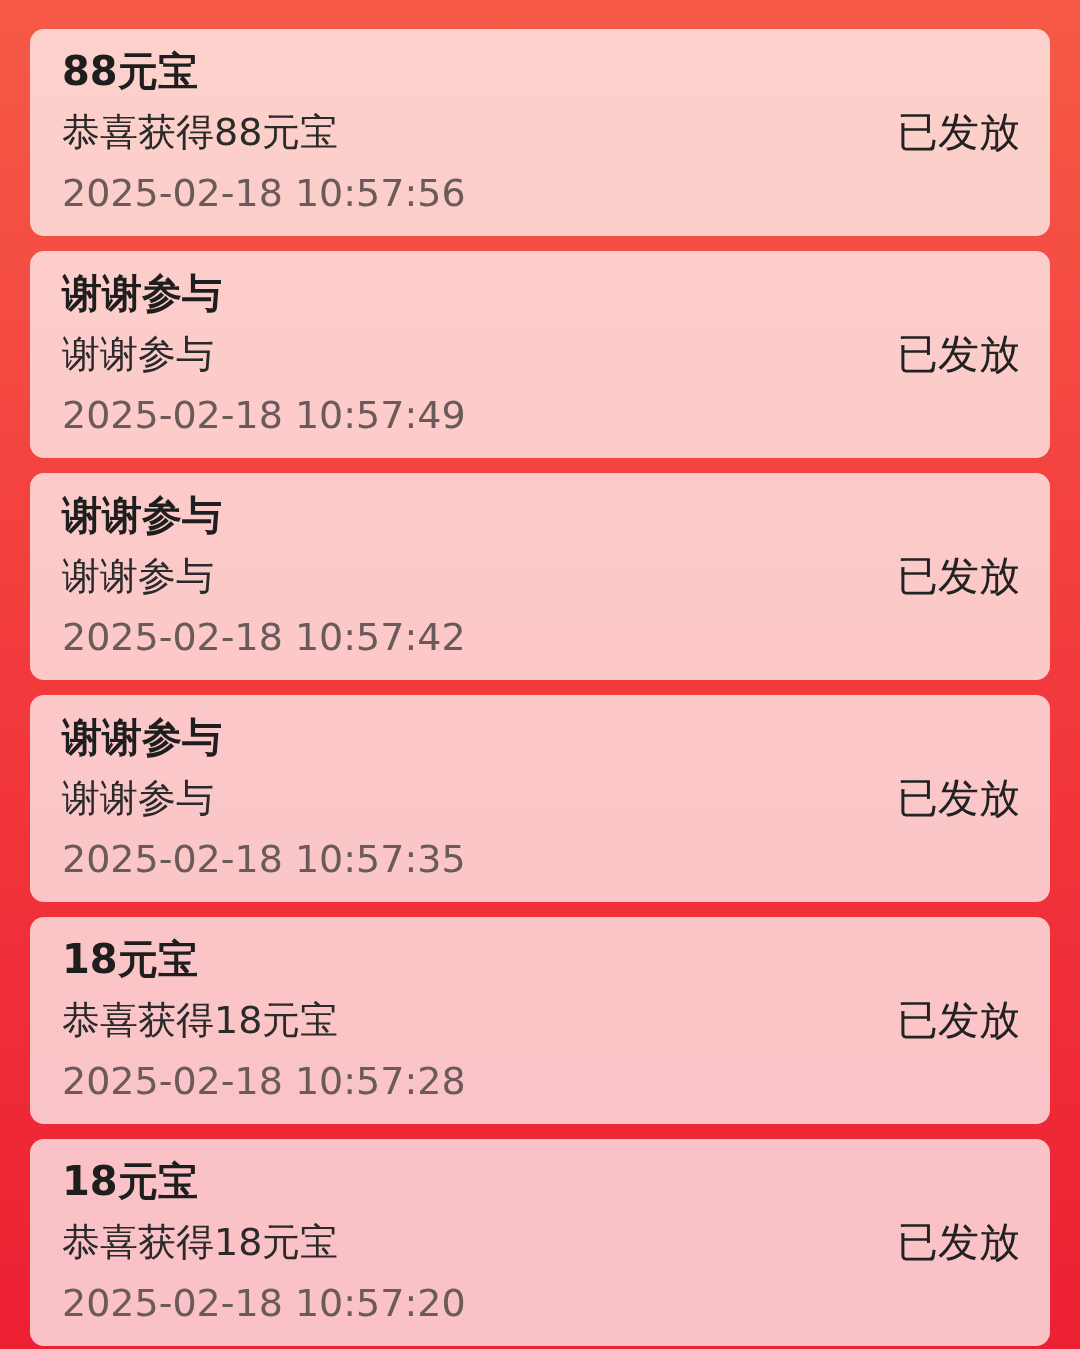 This screenshot has width=1080, height=1349. What do you see at coordinates (264, 637) in the screenshot?
I see `record-time: 2025-02-18 10:57:42` at bounding box center [264, 637].